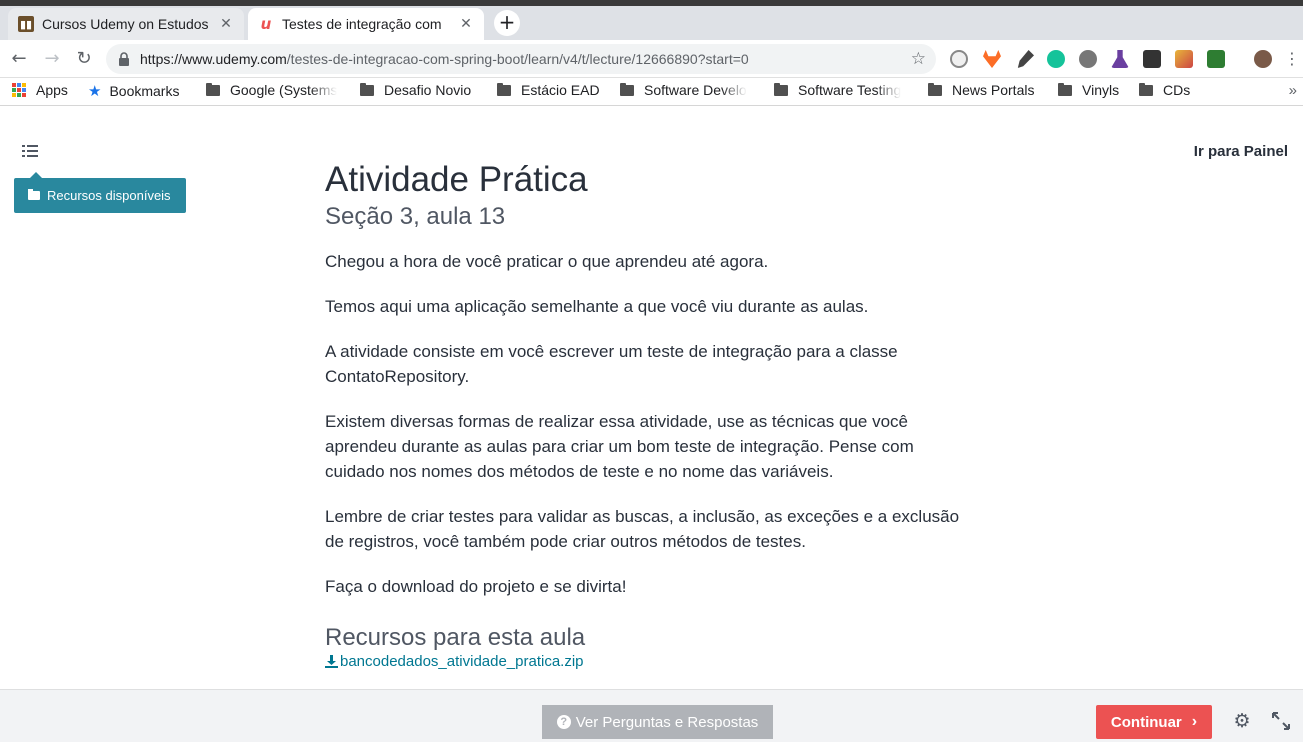 Image resolution: width=1303 pixels, height=742 pixels. Describe the element at coordinates (1263, 59) in the screenshot. I see `avatar` at that location.